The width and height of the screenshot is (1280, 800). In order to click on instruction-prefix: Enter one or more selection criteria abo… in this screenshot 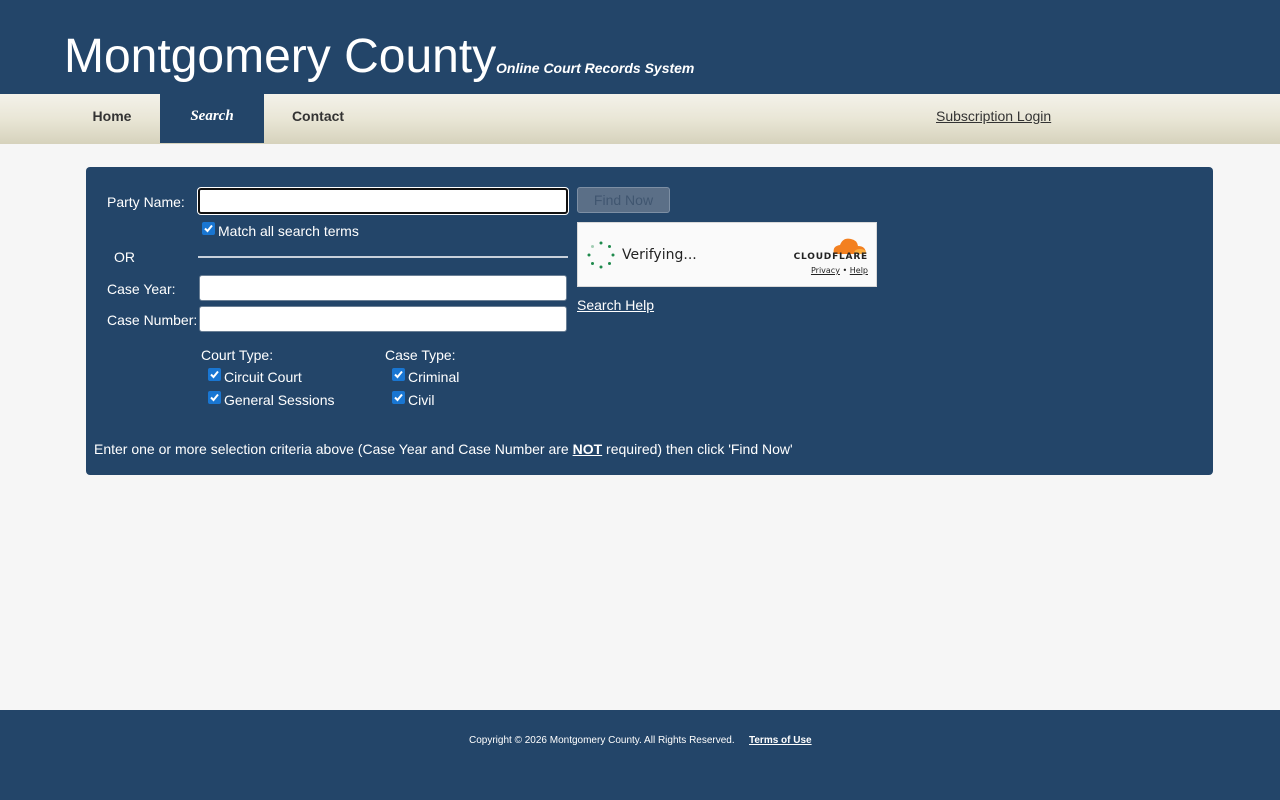, I will do `click(333, 449)`.